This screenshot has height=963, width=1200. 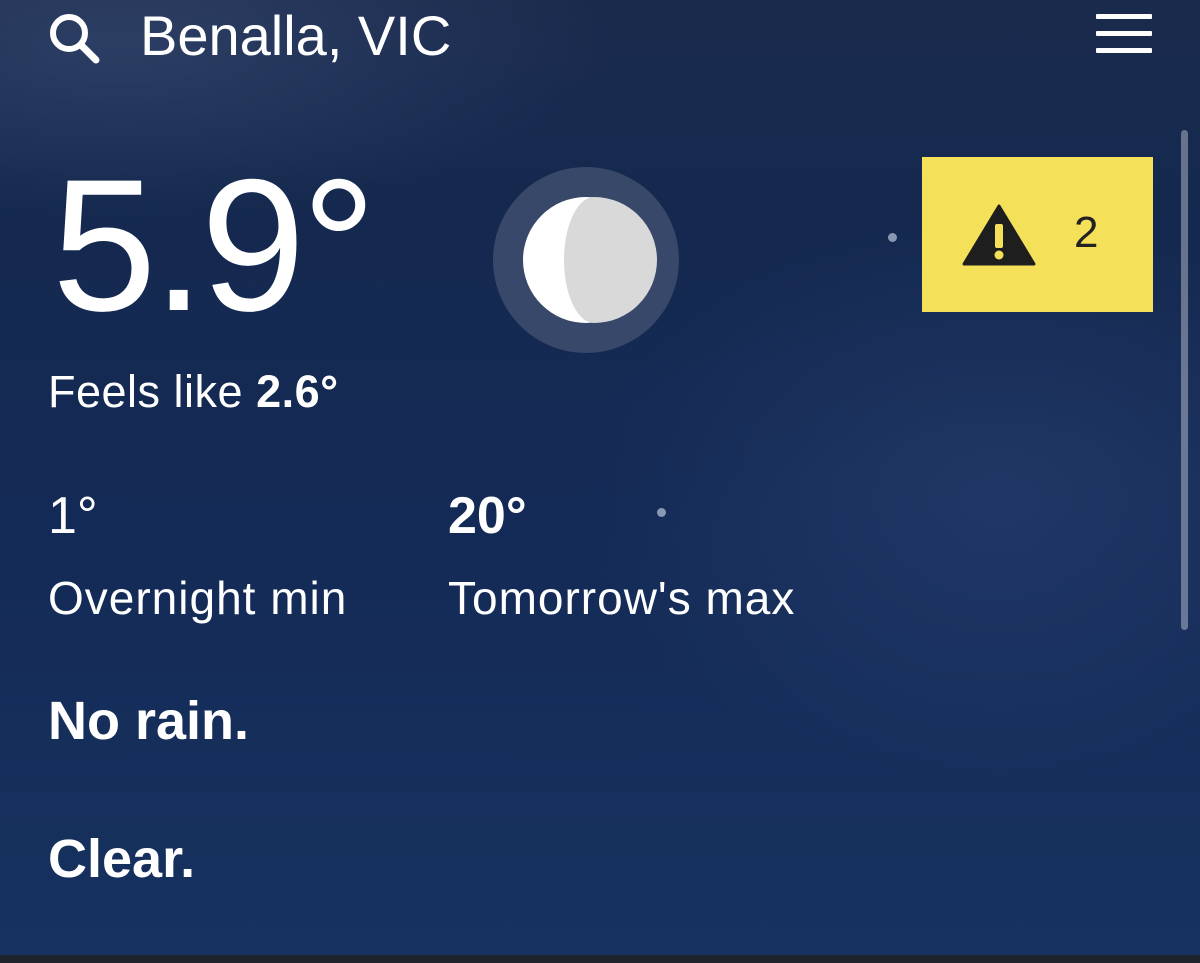 What do you see at coordinates (74, 38) in the screenshot?
I see `search-icon` at bounding box center [74, 38].